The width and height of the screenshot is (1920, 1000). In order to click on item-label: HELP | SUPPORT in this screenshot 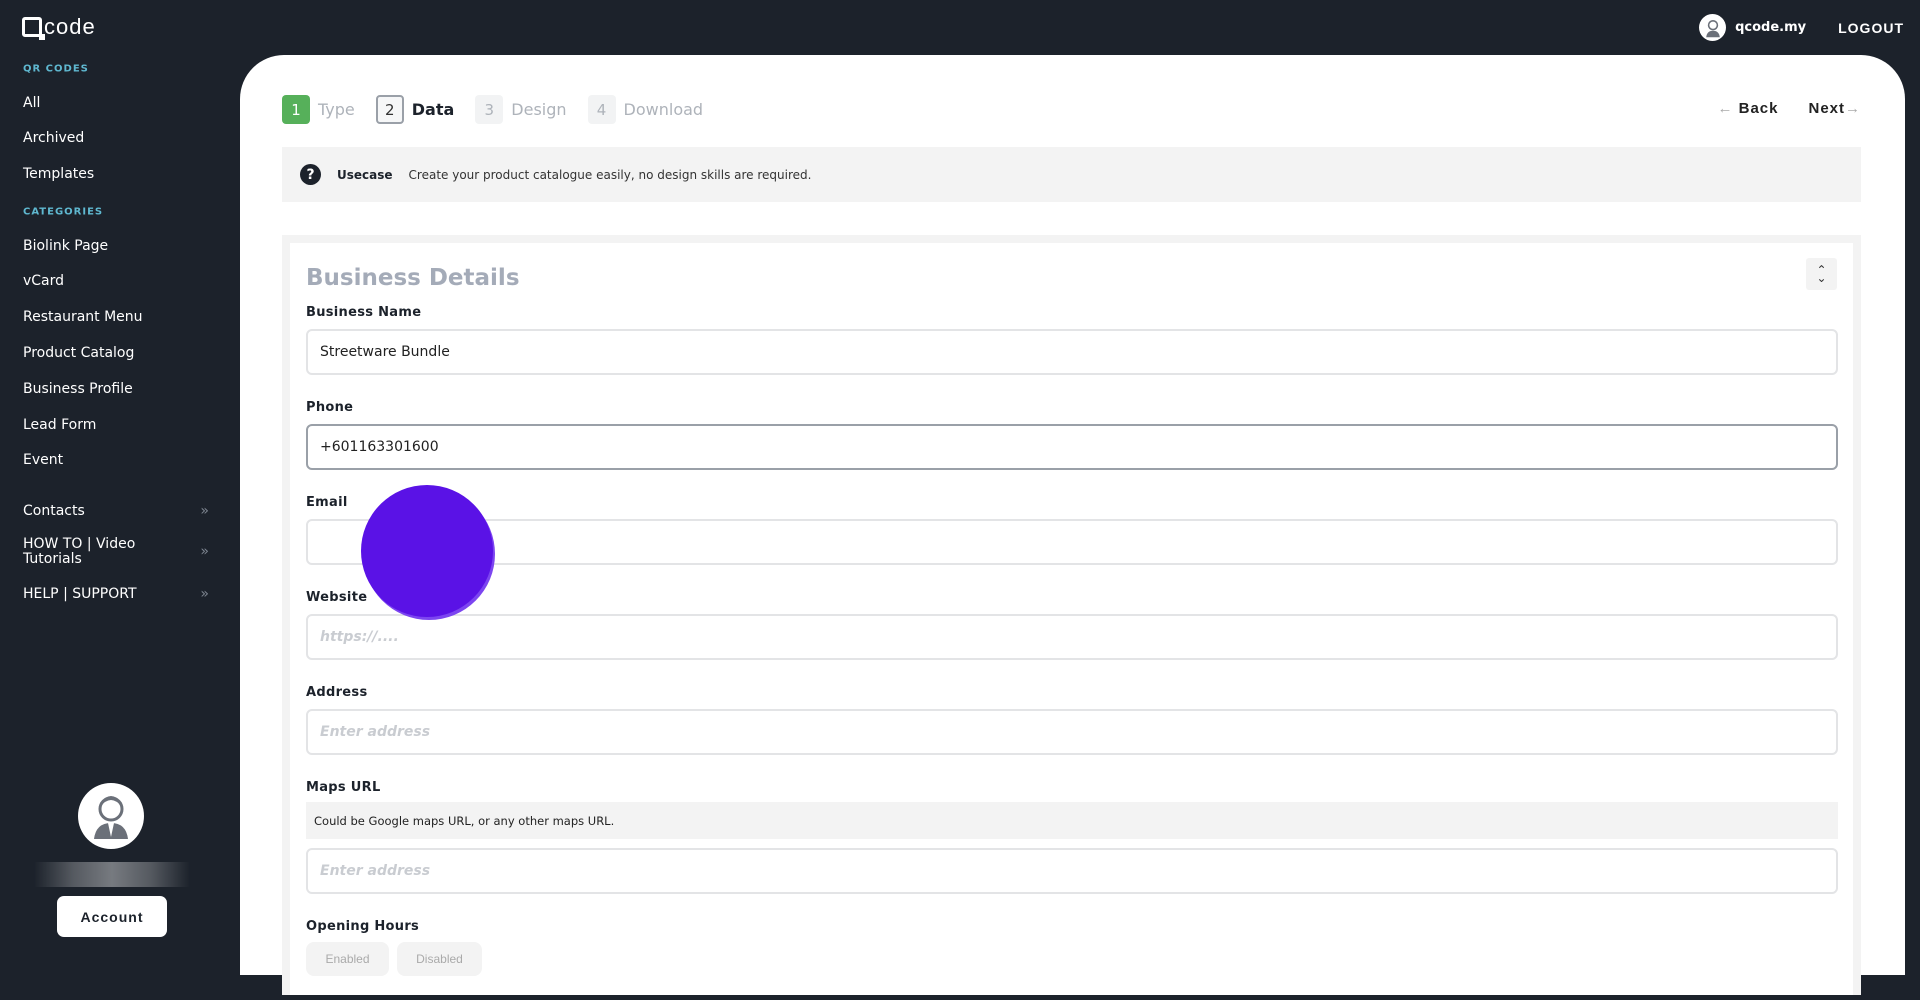, I will do `click(80, 594)`.